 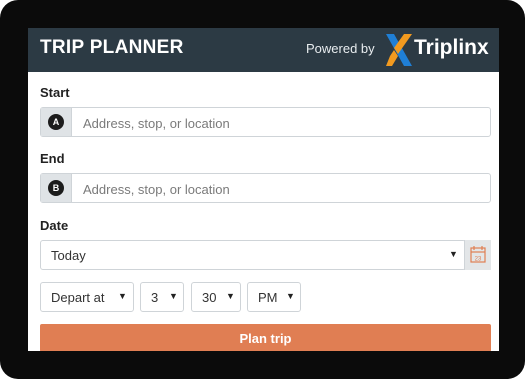 I want to click on depart-mode-value: Depart at, so click(x=78, y=297).